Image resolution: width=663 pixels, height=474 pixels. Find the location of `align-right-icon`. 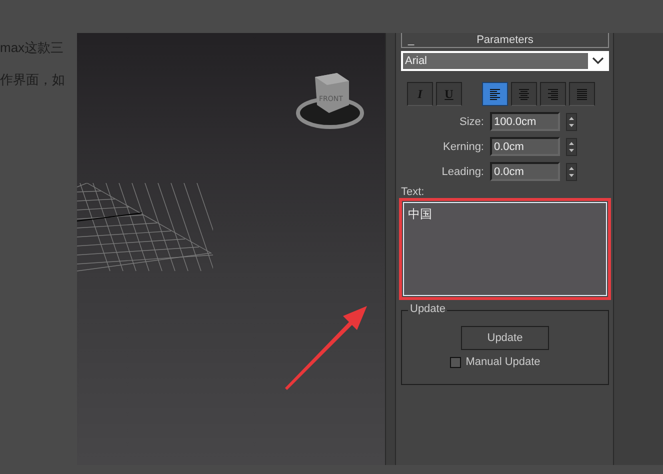

align-right-icon is located at coordinates (553, 94).